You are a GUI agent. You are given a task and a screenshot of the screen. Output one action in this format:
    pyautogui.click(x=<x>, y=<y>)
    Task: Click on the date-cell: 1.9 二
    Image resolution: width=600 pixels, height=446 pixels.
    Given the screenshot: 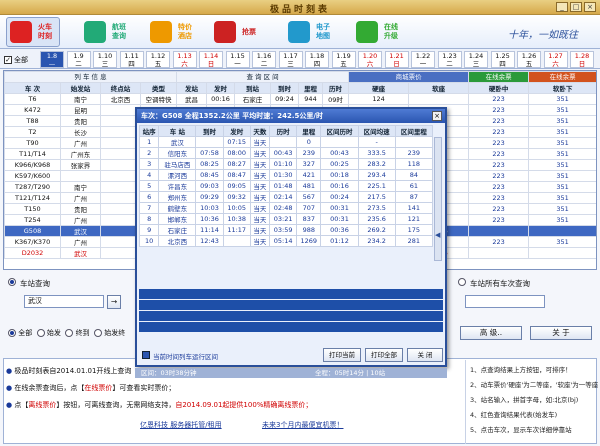 What is the action you would take?
    pyautogui.click(x=78, y=59)
    